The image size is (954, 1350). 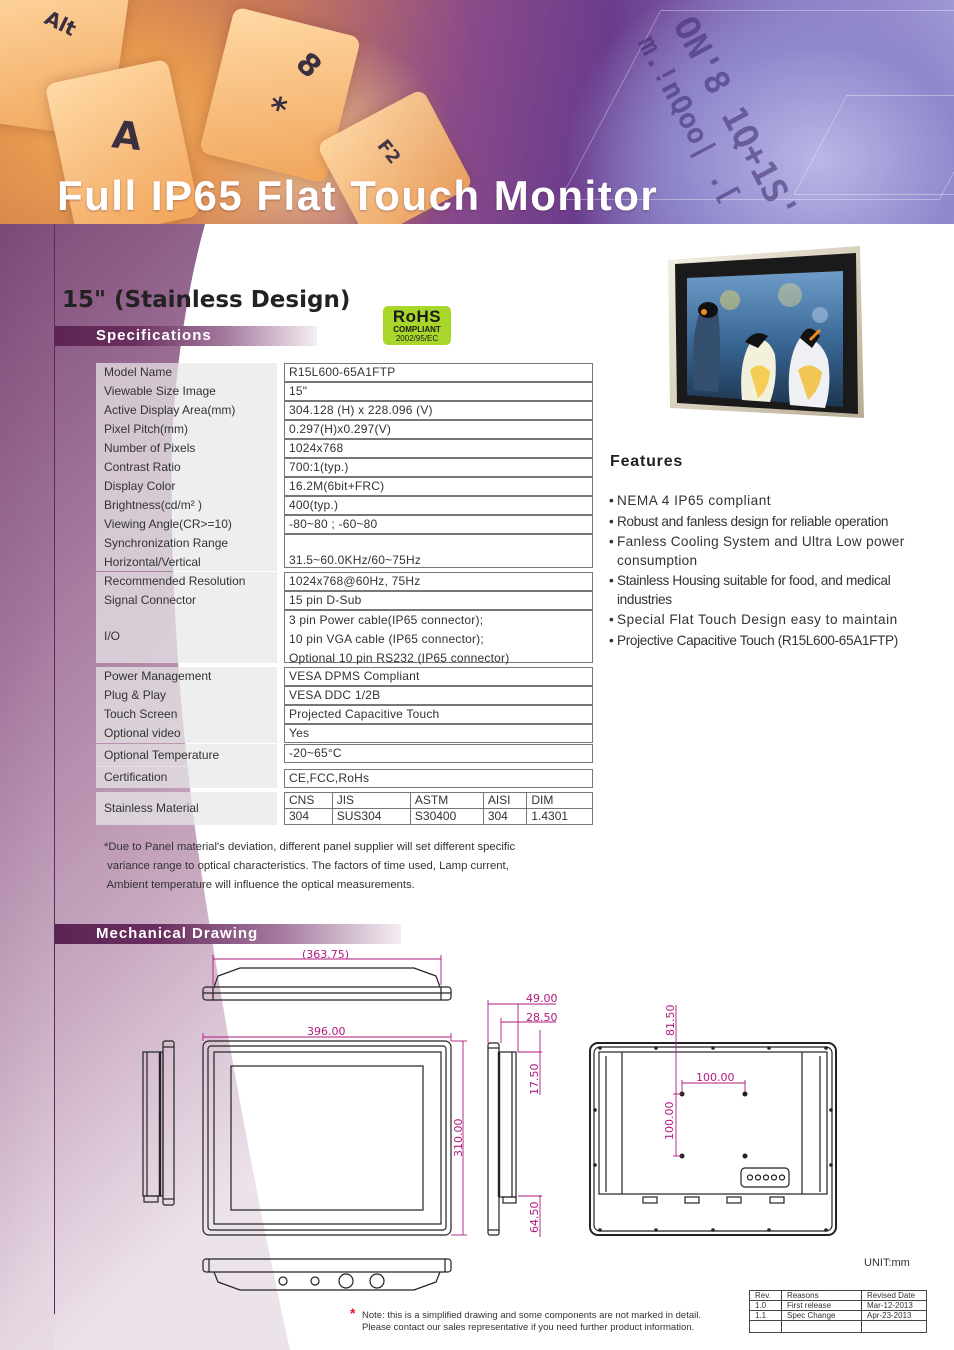 I want to click on dim-vesa-vertical: 100.00, so click(x=669, y=1121).